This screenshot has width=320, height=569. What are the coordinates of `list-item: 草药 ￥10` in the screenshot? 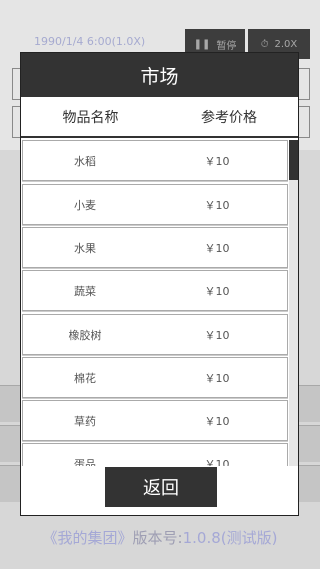 It's located at (155, 420).